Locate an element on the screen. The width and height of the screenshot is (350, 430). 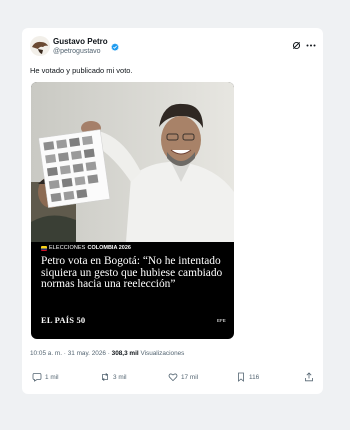
reply-button: 1 mil is located at coordinates (45, 377).